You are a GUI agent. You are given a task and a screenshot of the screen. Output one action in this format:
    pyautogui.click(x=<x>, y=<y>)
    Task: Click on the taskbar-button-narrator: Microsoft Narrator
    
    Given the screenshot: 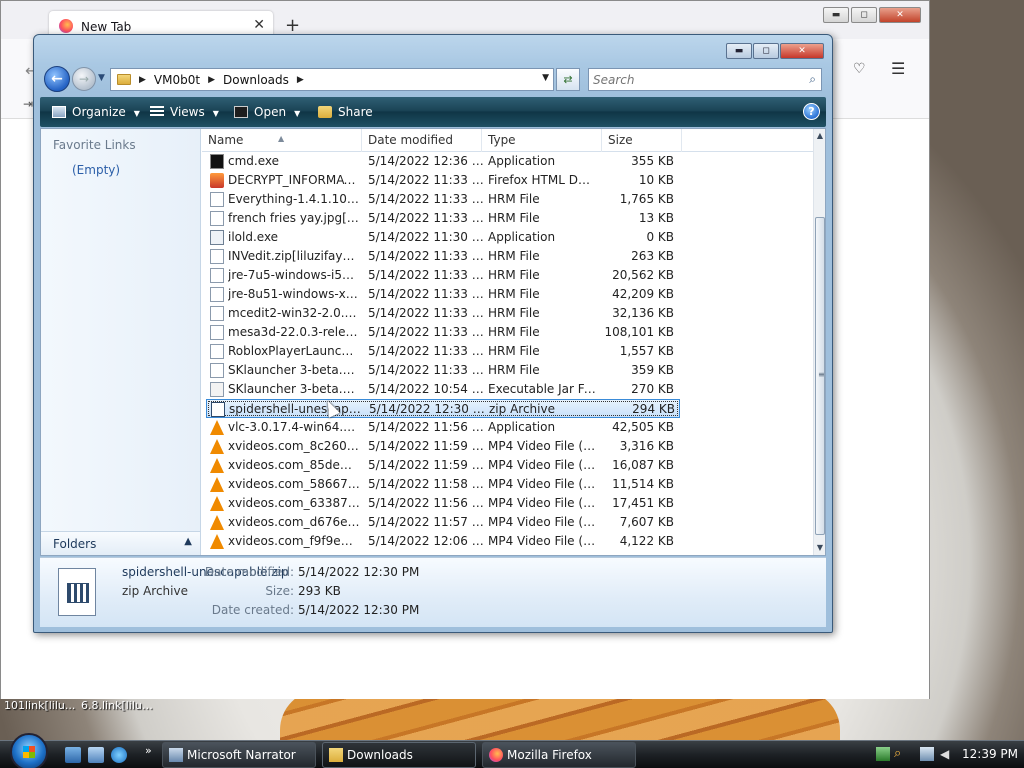 What is the action you would take?
    pyautogui.click(x=239, y=755)
    